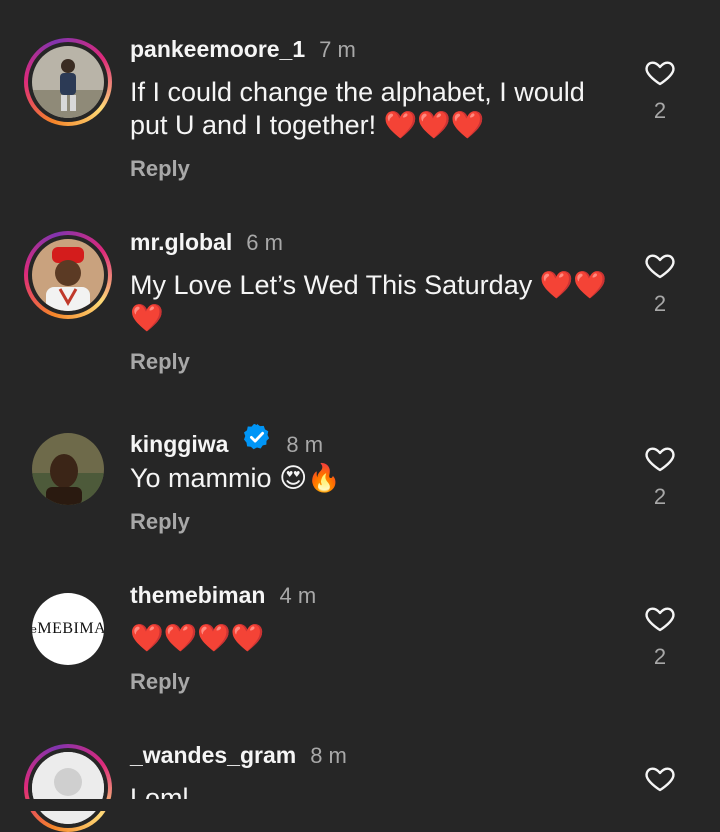 The width and height of the screenshot is (720, 832). I want to click on timestamp: 7 m, so click(337, 49).